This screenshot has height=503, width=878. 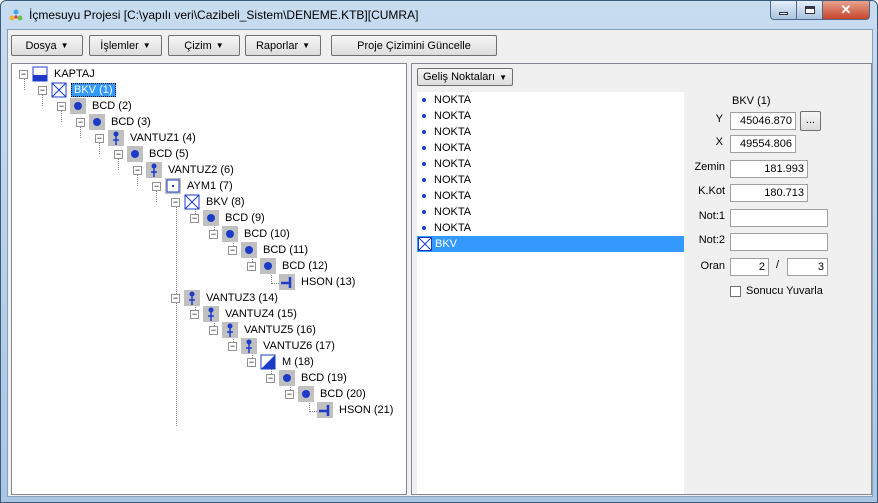 What do you see at coordinates (719, 119) in the screenshot?
I see `y-label: Y` at bounding box center [719, 119].